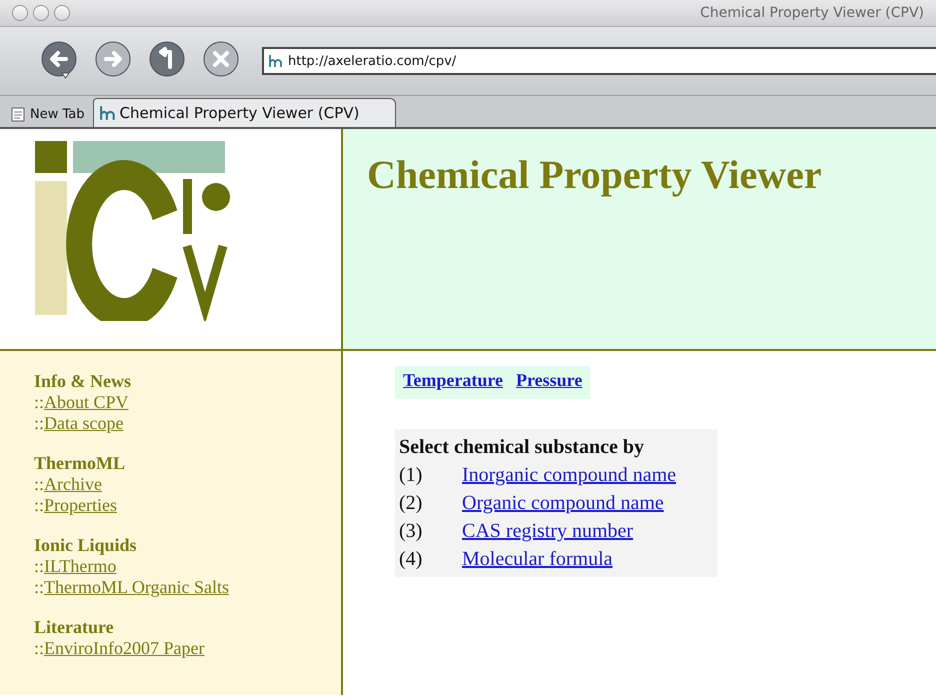  What do you see at coordinates (411, 475) in the screenshot?
I see `option-number: (1)` at bounding box center [411, 475].